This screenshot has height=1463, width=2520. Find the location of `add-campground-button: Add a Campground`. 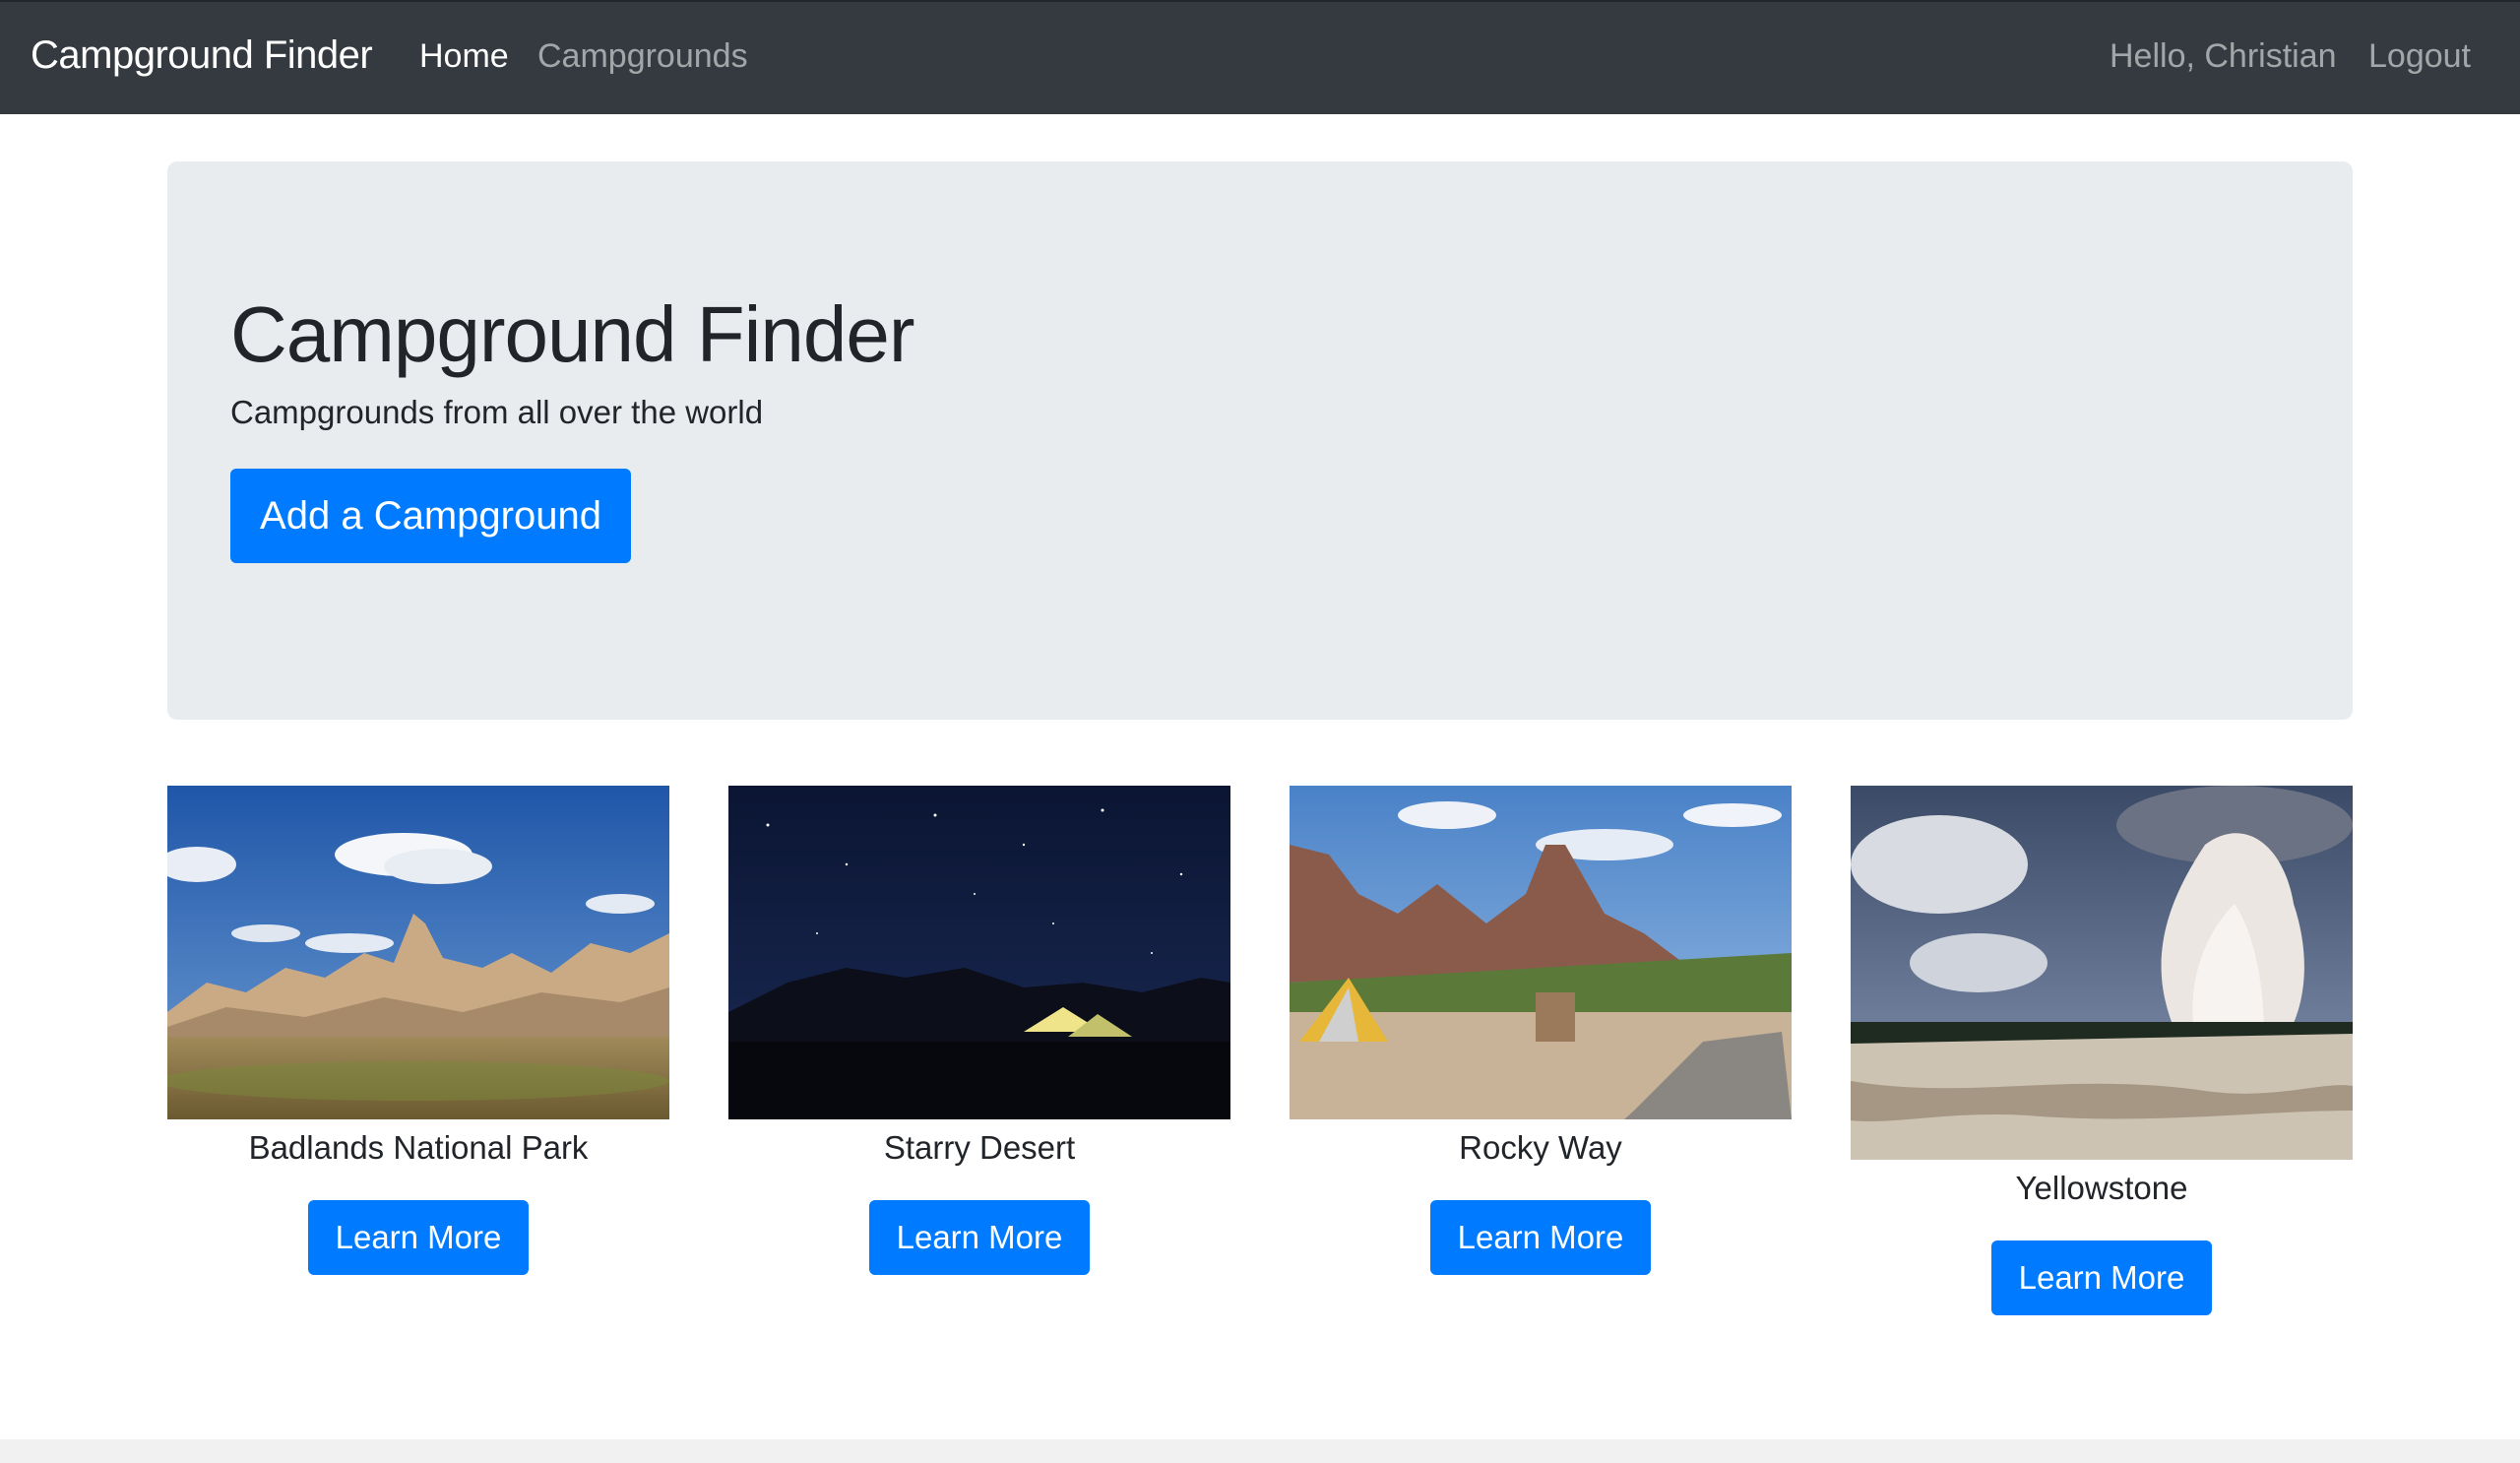

add-campground-button: Add a Campground is located at coordinates (430, 516).